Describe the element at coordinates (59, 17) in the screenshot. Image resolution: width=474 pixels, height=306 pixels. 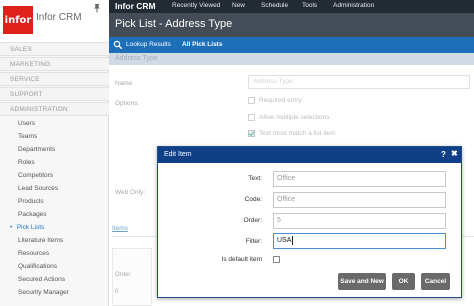
I see `app-name: Infor CRM` at that location.